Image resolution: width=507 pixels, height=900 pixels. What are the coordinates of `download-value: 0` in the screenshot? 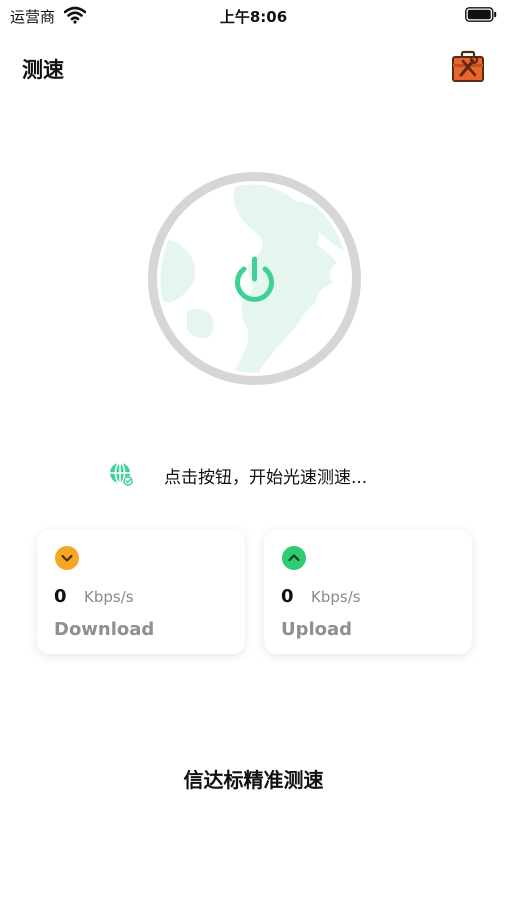 It's located at (60, 596).